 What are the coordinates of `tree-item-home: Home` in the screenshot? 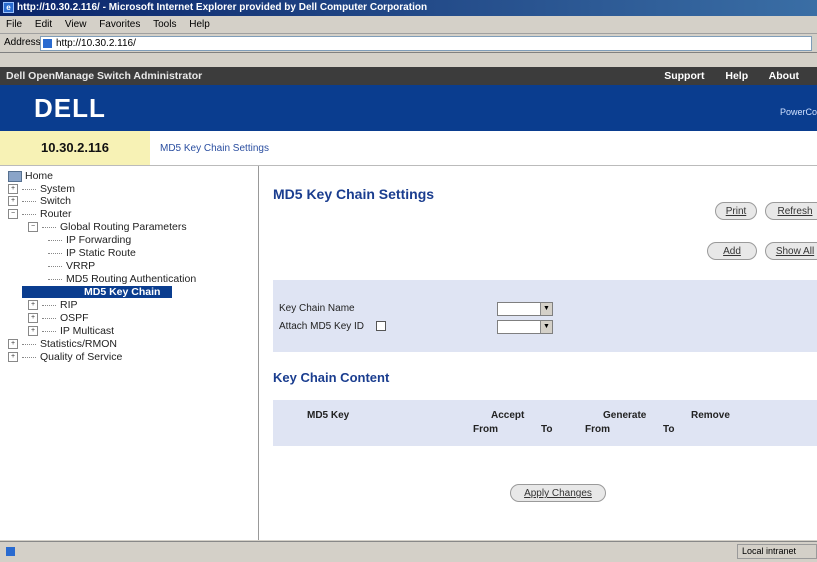 It's located at (30, 176).